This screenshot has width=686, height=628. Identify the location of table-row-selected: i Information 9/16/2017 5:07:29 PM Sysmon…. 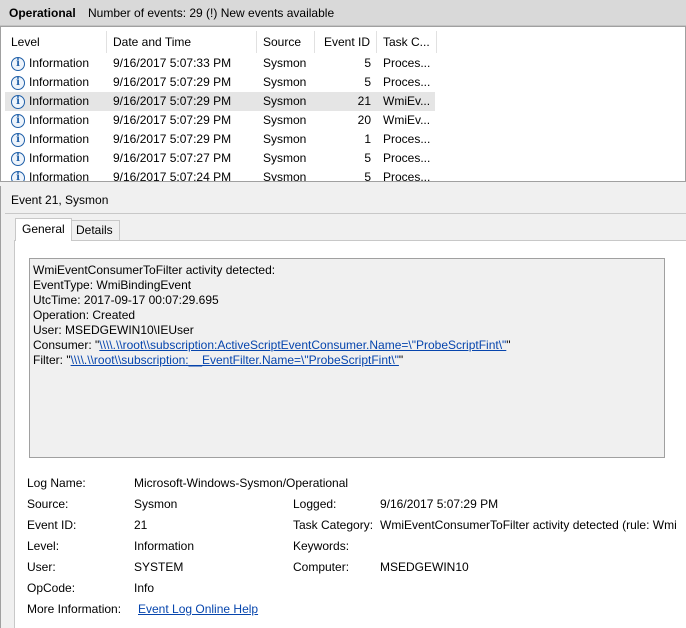
(343, 101).